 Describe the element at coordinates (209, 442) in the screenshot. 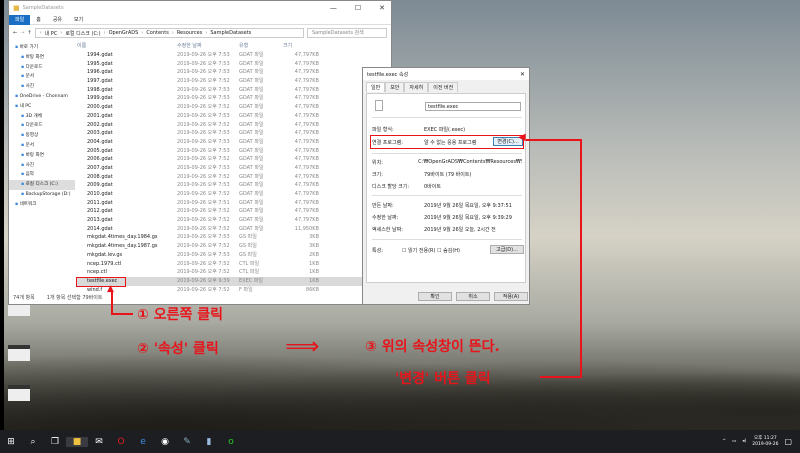

I see `app-icon: ▮` at that location.